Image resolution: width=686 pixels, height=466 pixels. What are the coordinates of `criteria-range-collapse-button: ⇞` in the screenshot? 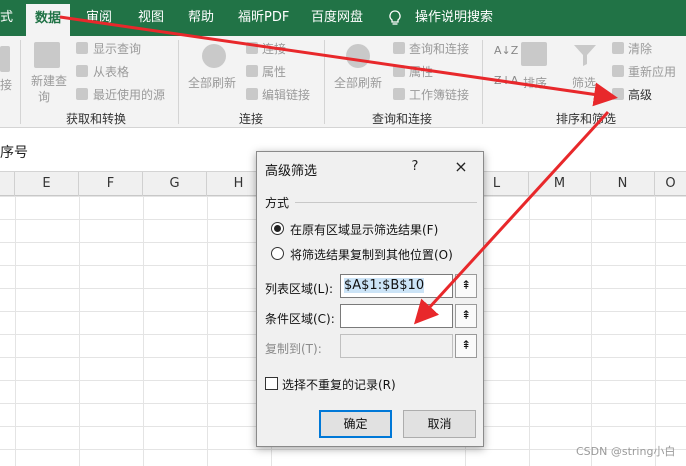 It's located at (466, 316).